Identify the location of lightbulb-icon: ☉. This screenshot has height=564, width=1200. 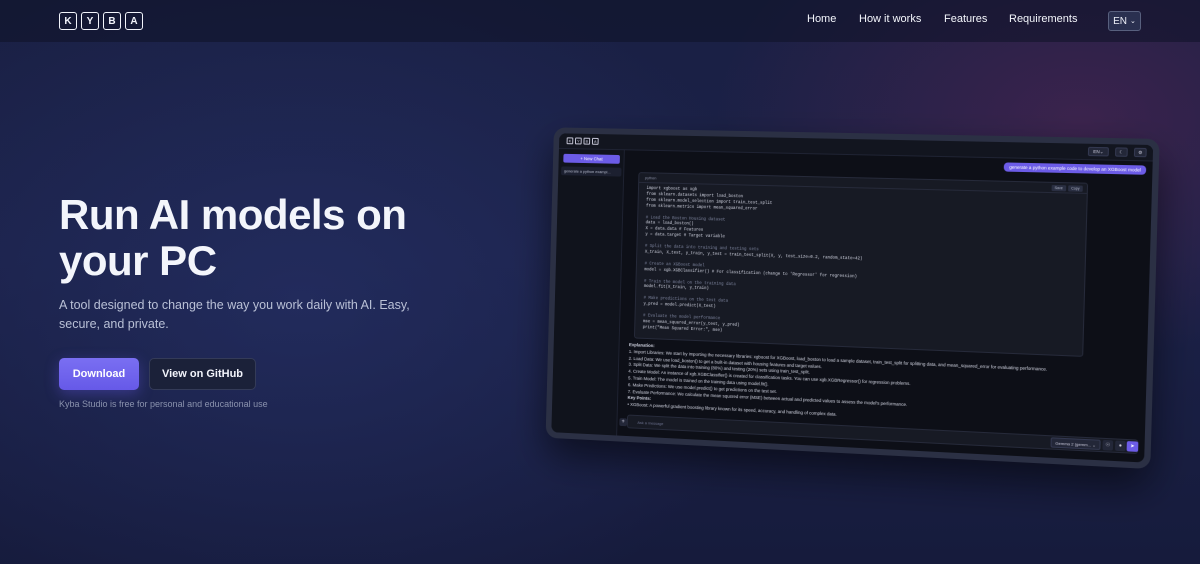
(1107, 445).